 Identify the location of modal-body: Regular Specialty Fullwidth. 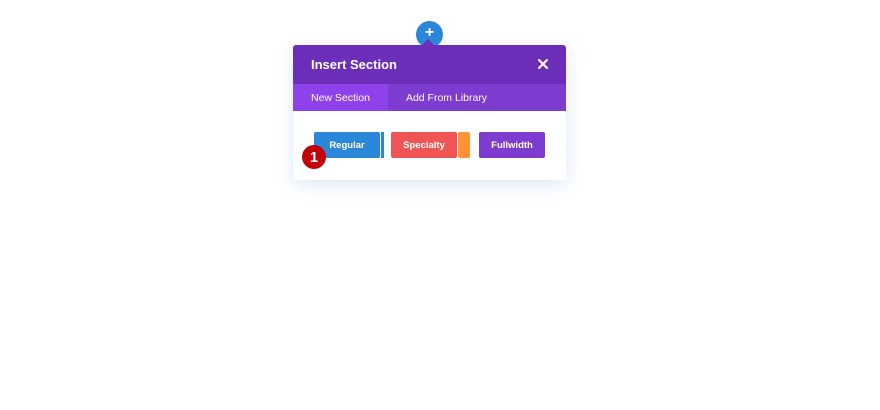
(429, 145).